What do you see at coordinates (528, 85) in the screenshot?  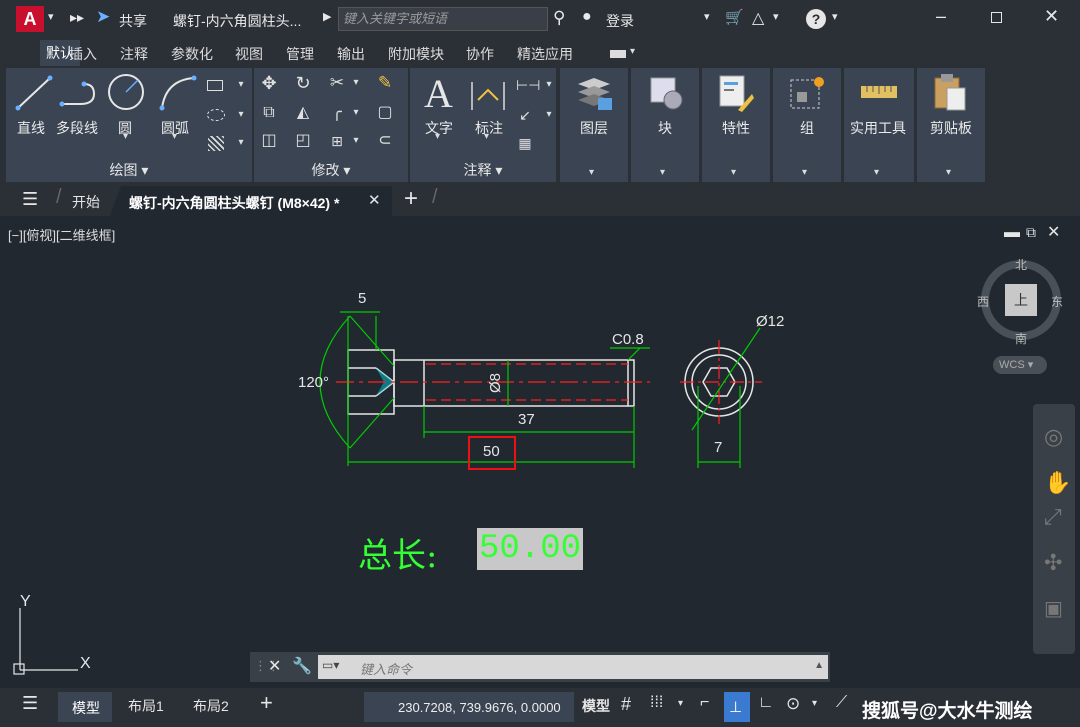 I see `linear-dim-icon: ⊢⊣` at bounding box center [528, 85].